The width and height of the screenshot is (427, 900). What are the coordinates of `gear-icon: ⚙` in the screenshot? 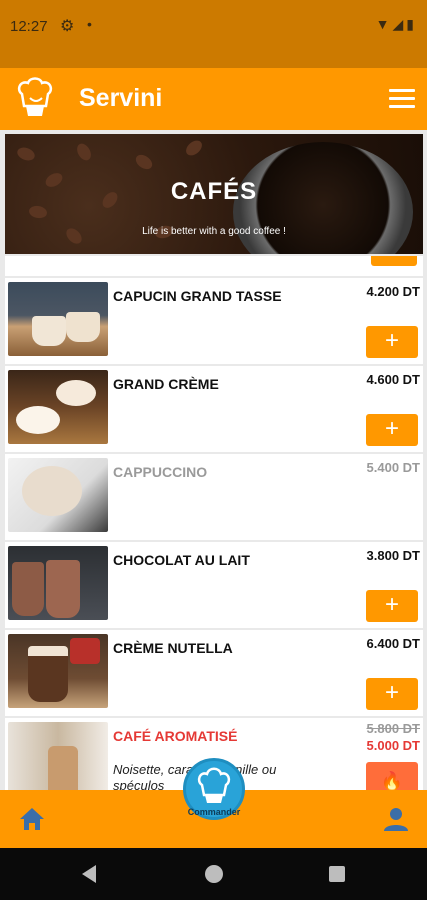 It's located at (67, 26).